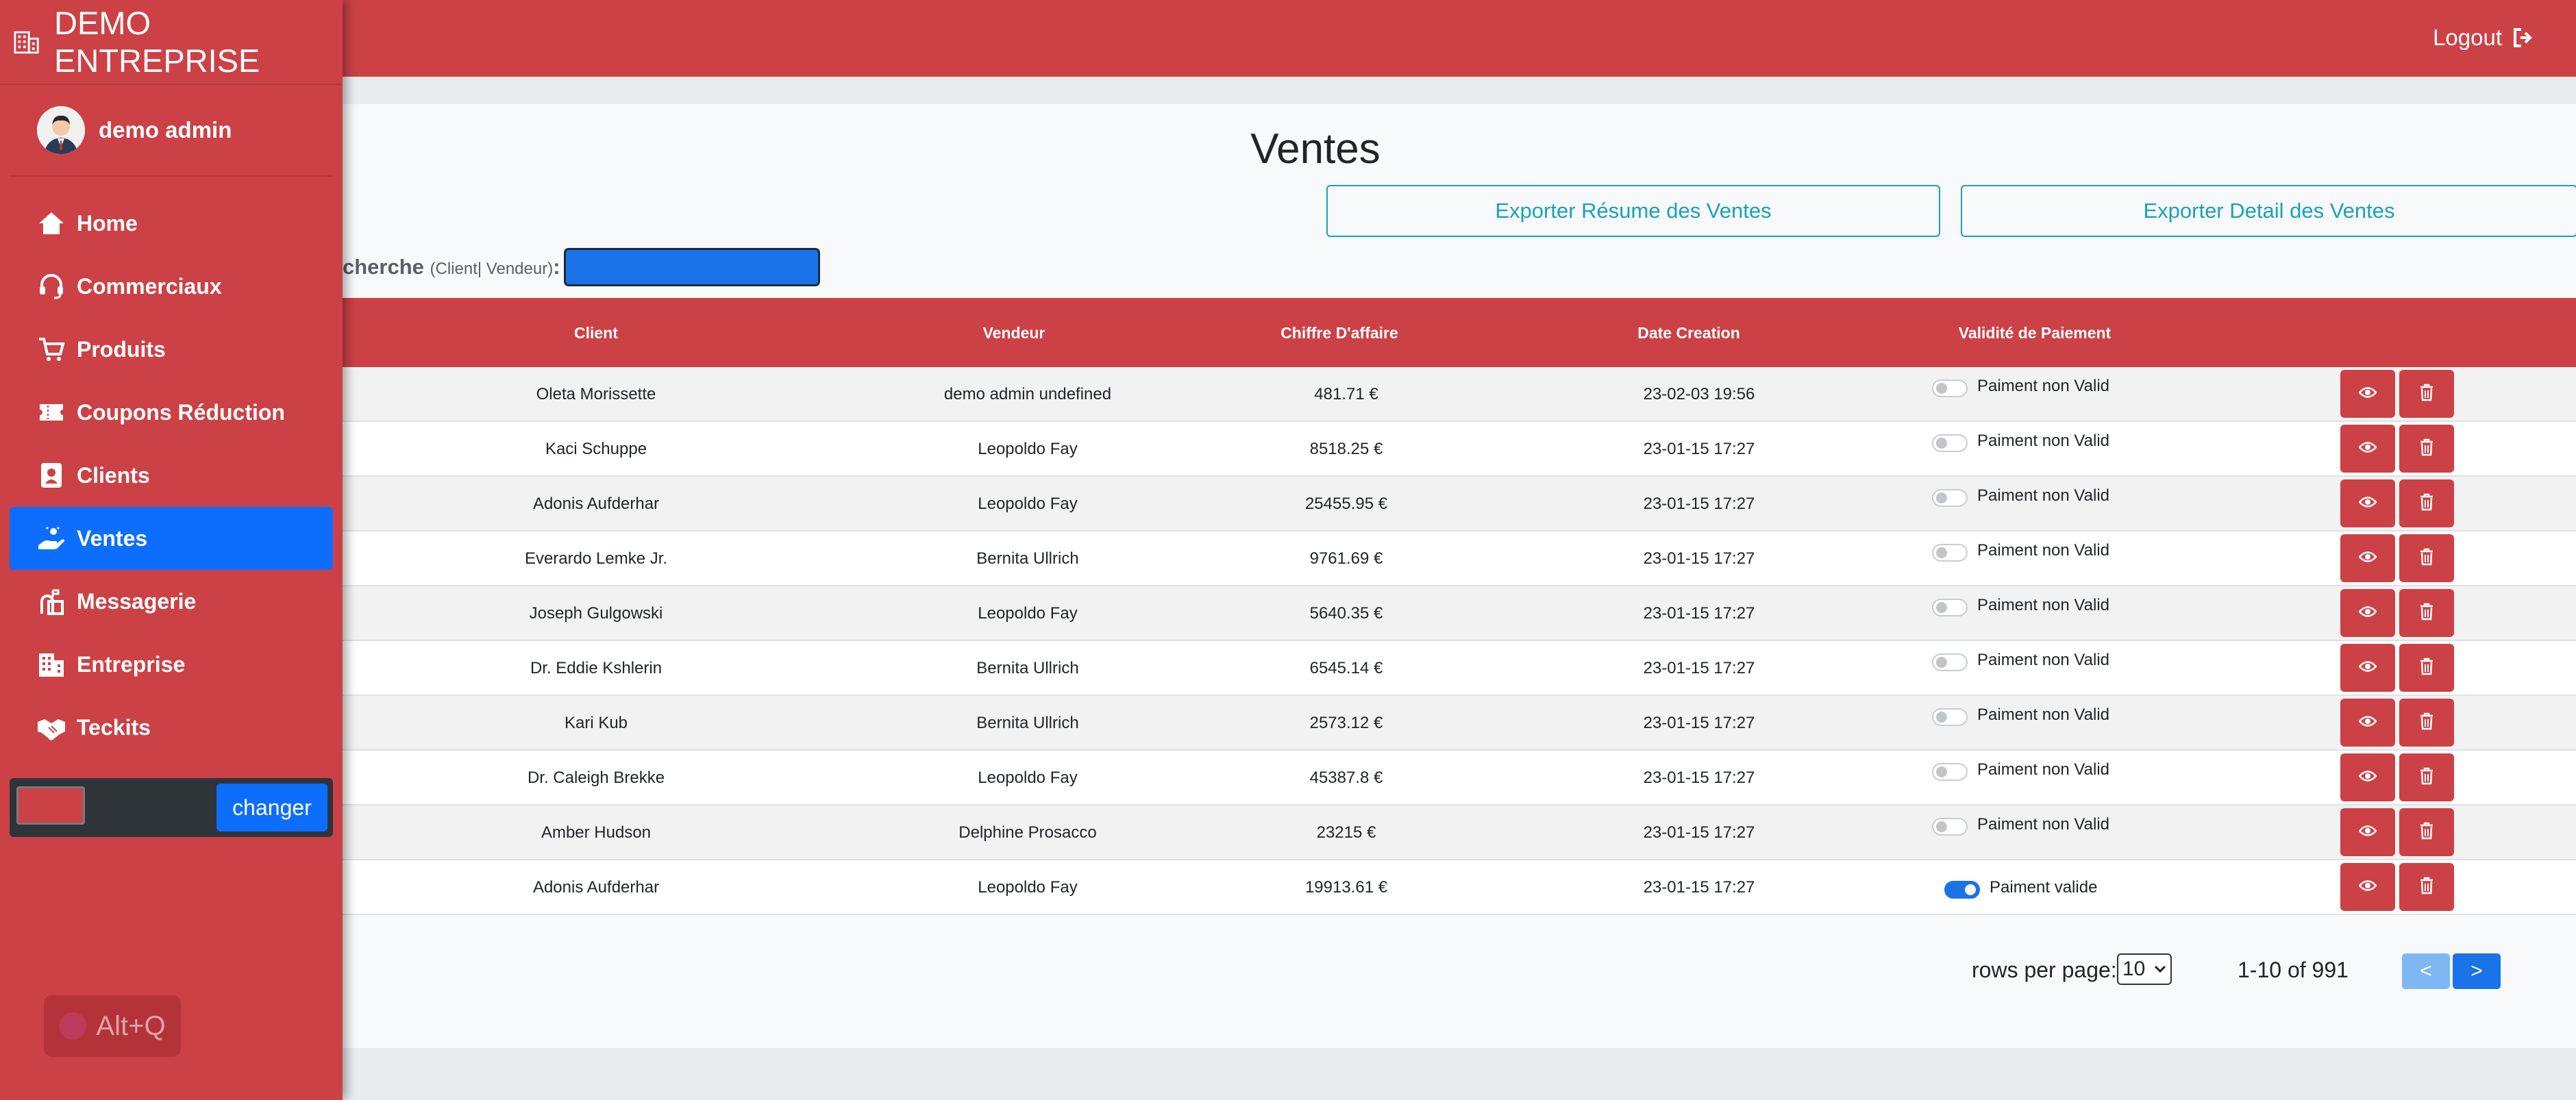 The height and width of the screenshot is (1100, 2576). What do you see at coordinates (1346, 832) in the screenshot?
I see `cell-chiffre: 23215 €` at bounding box center [1346, 832].